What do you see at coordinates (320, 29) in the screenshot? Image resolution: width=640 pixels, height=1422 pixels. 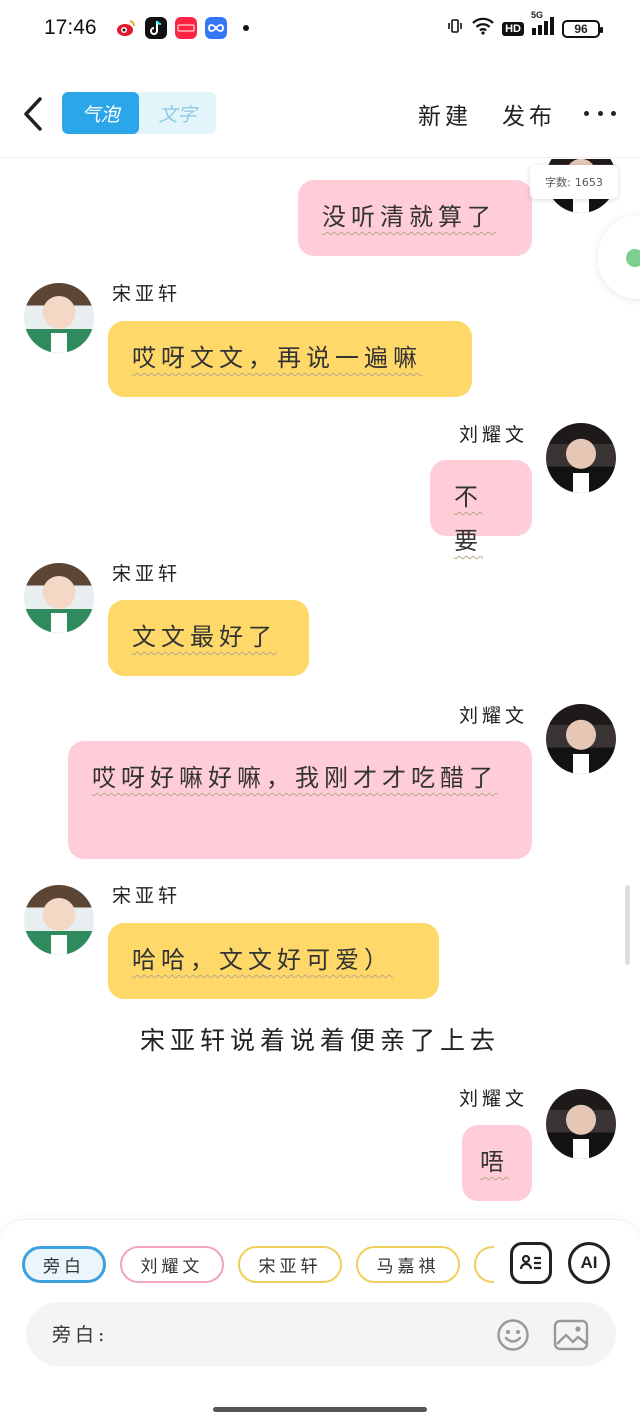 I see `status-bar: 17:46 HD 5G 96` at bounding box center [320, 29].